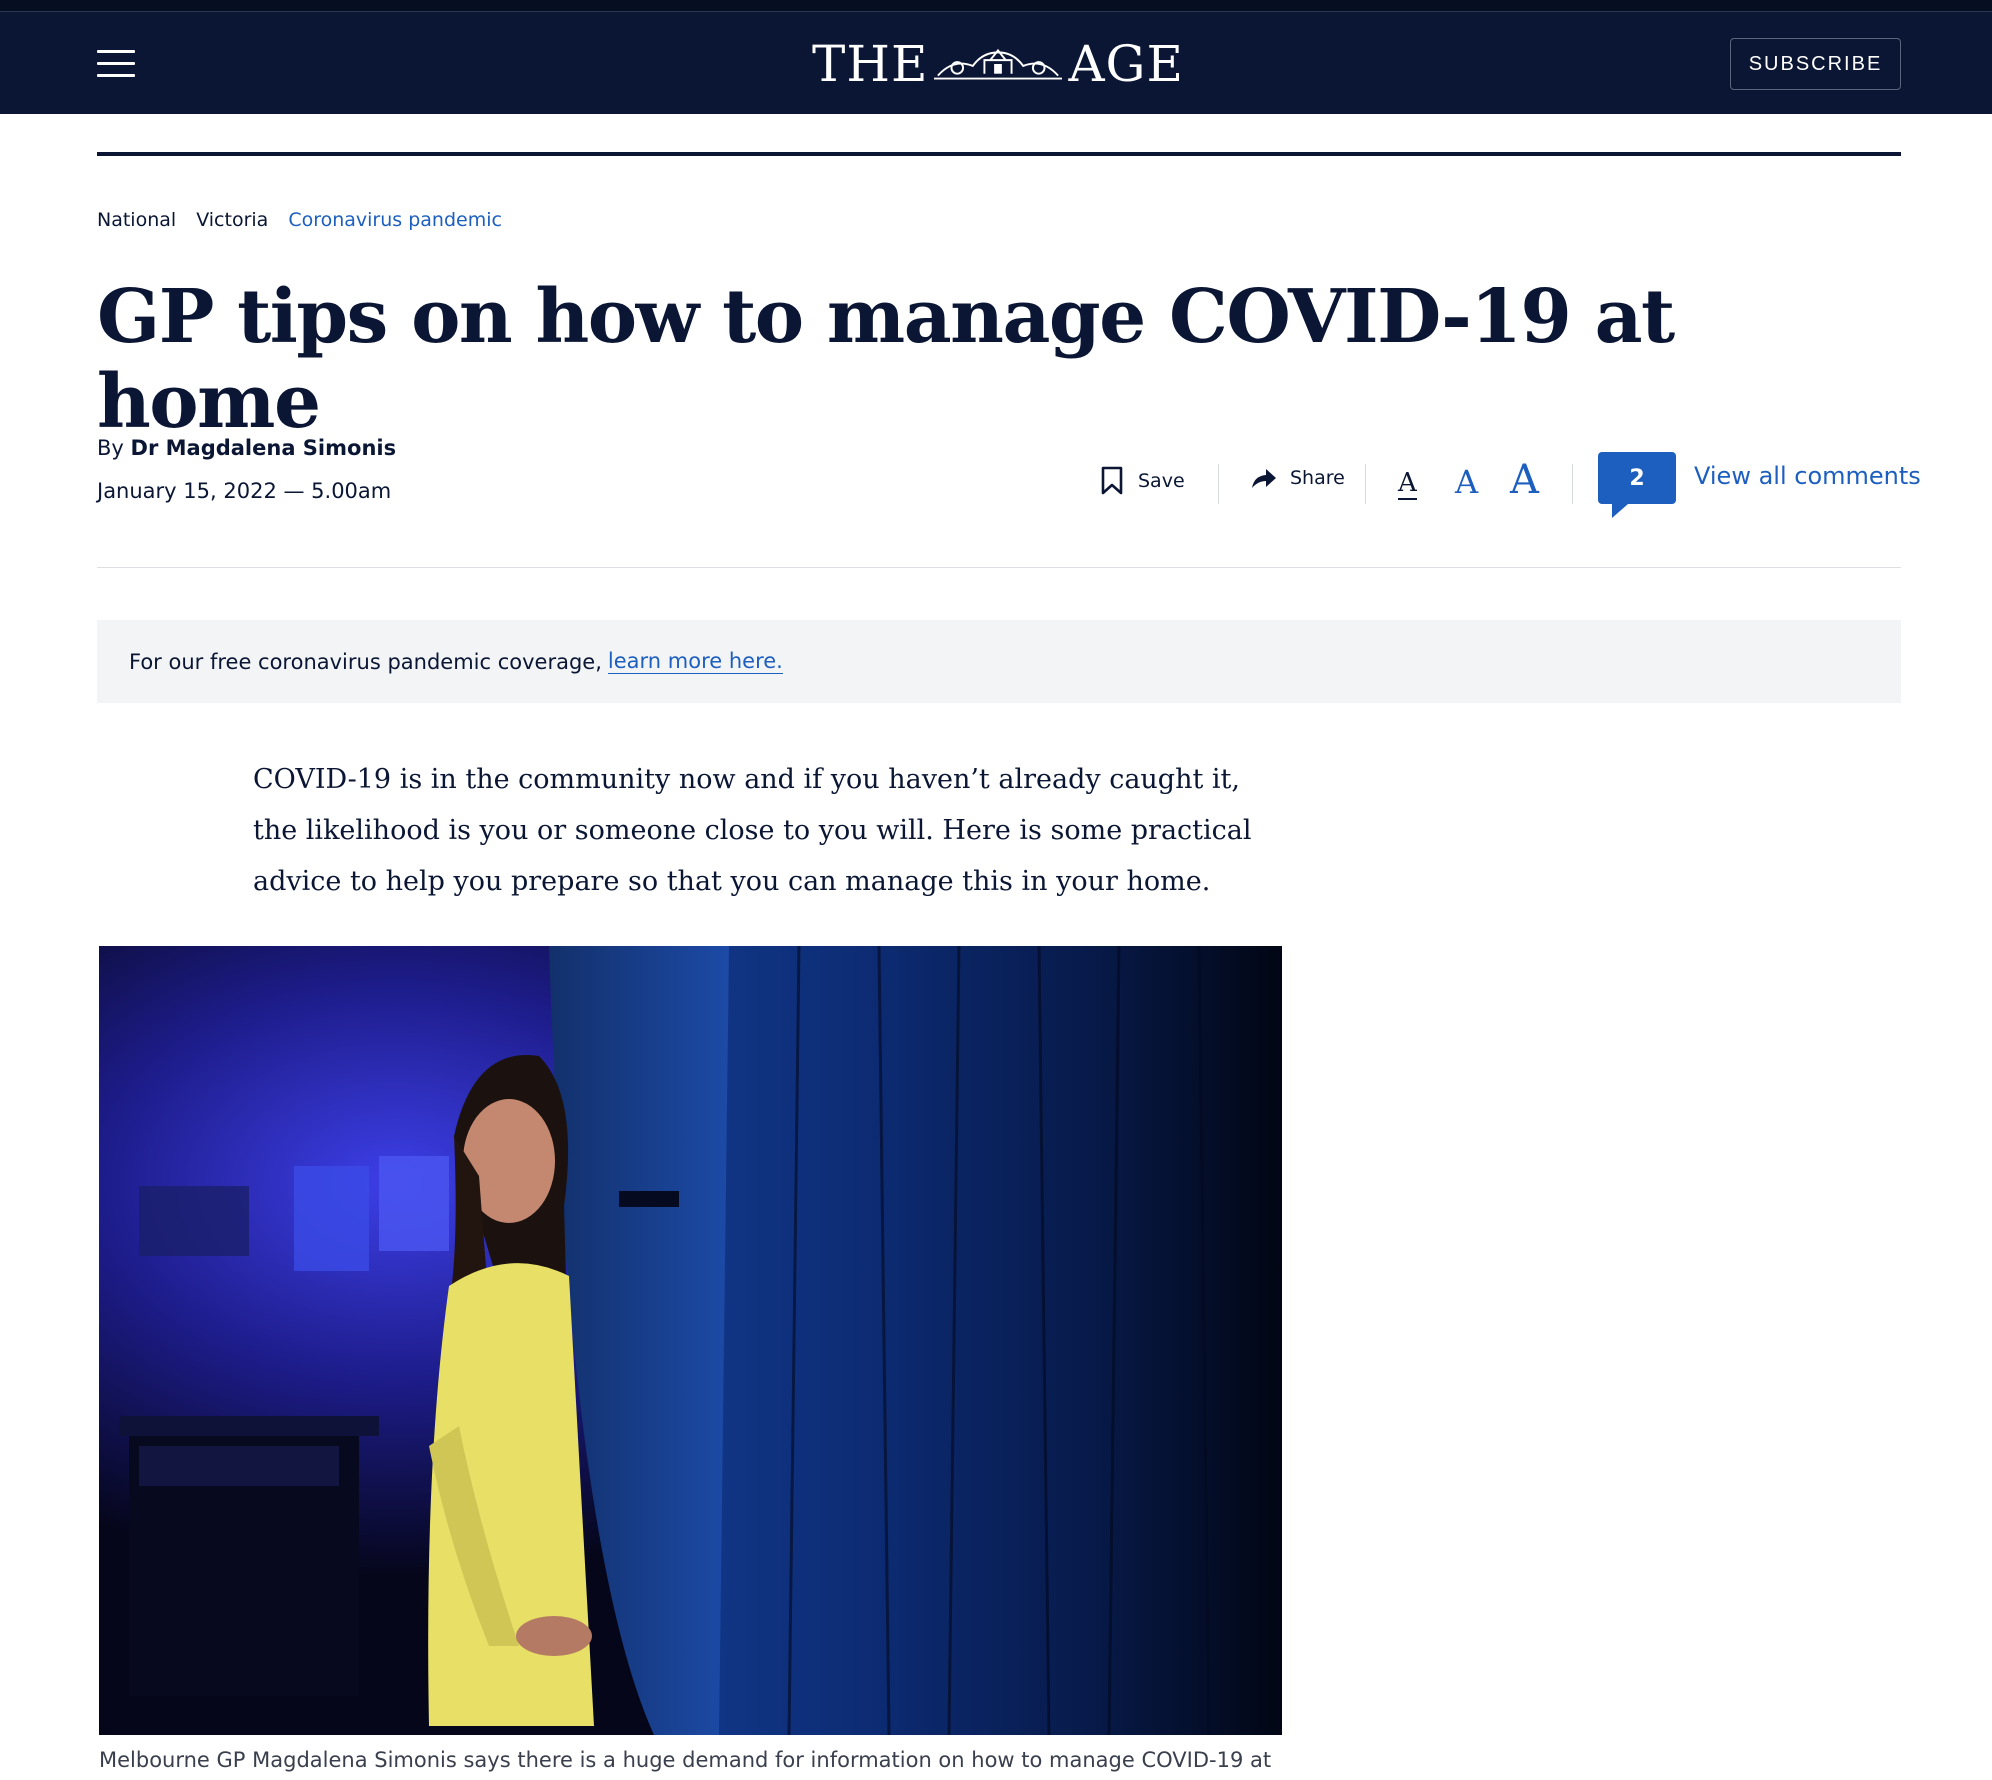  I want to click on save-button: Save, so click(1142, 481).